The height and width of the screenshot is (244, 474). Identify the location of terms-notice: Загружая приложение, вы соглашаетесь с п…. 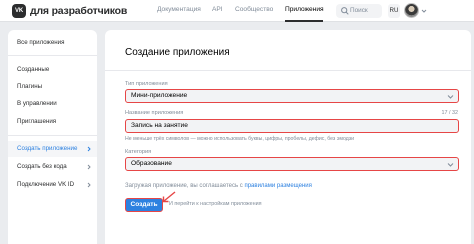
(218, 186).